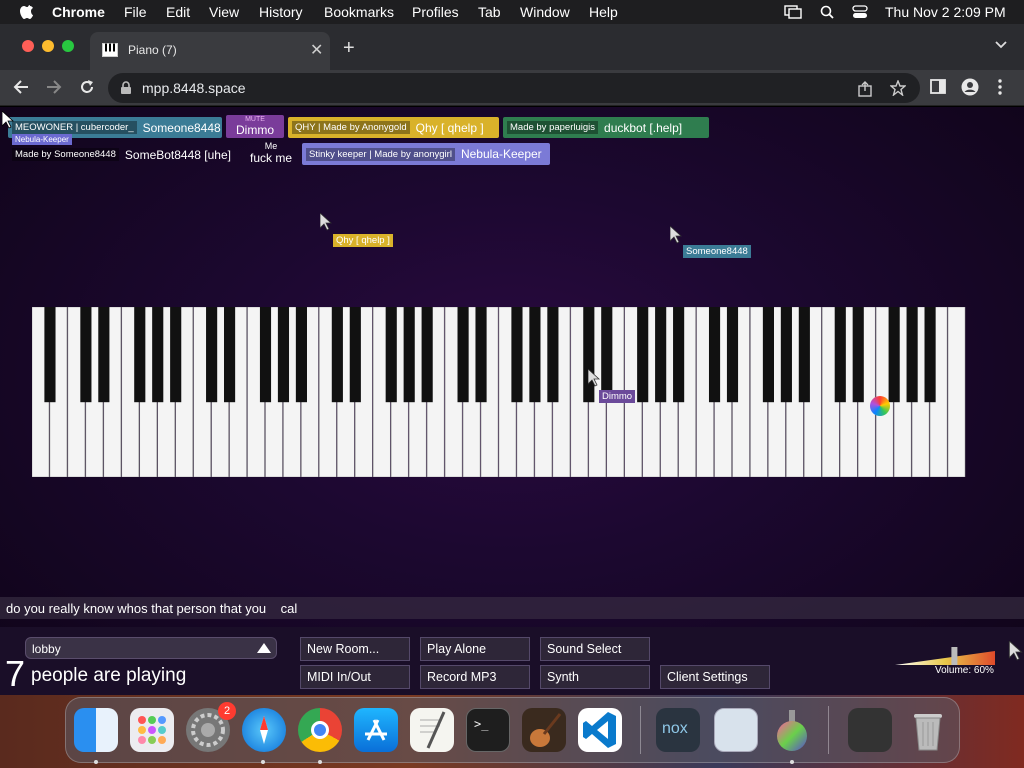 The height and width of the screenshot is (768, 1024). What do you see at coordinates (28, 46) in the screenshot?
I see `window-close-button` at bounding box center [28, 46].